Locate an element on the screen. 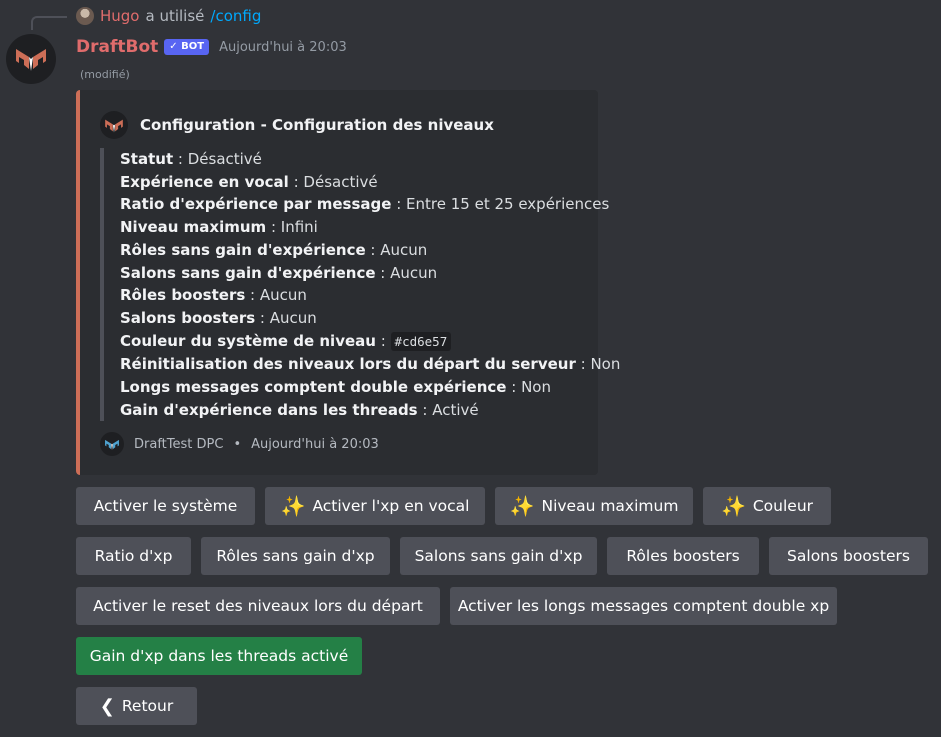  author-name: DraftBot is located at coordinates (117, 47).